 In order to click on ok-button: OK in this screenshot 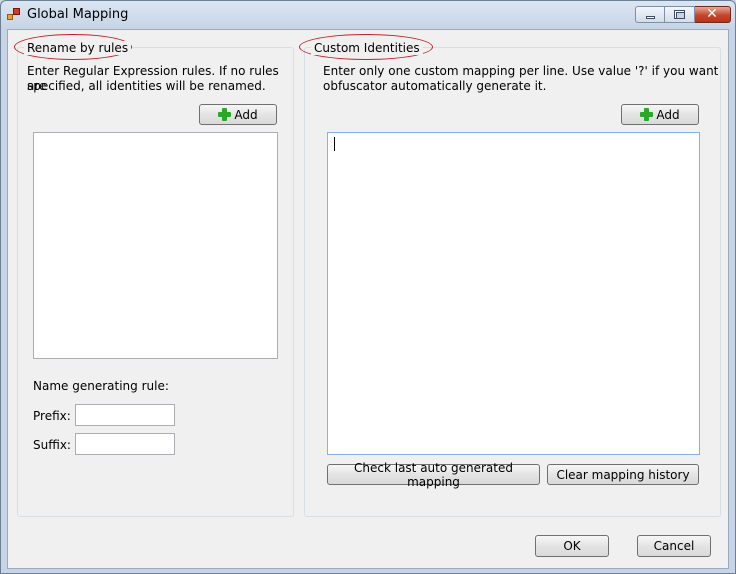, I will do `click(572, 546)`.